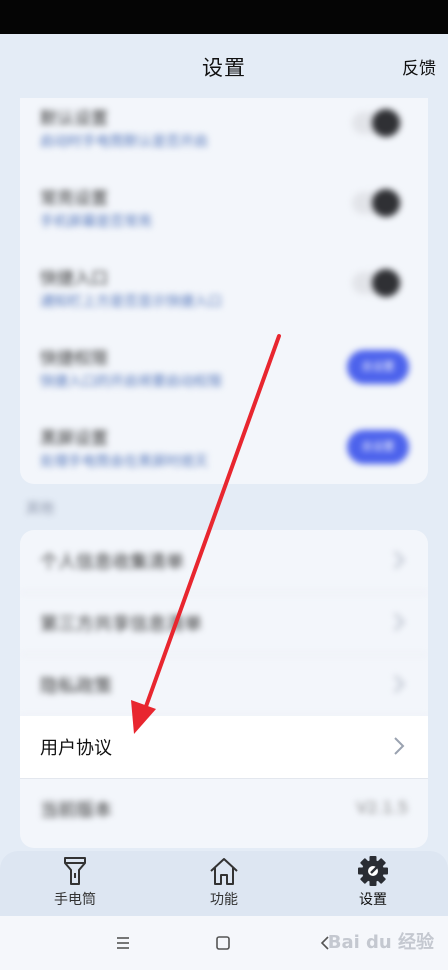  I want to click on setting-subtitle: 启动时手电筒默认是否开启, so click(124, 142).